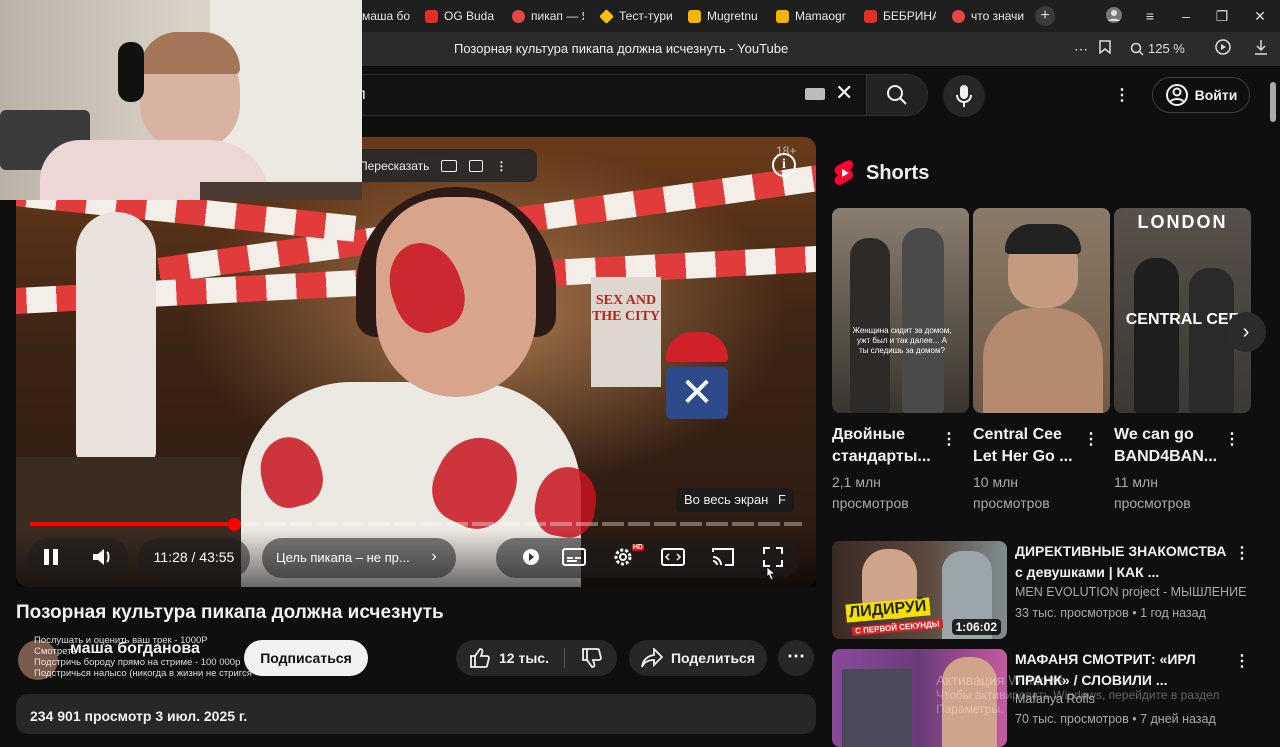 The height and width of the screenshot is (747, 1280). I want to click on browser-tab: Mugretnu, so click(724, 16).